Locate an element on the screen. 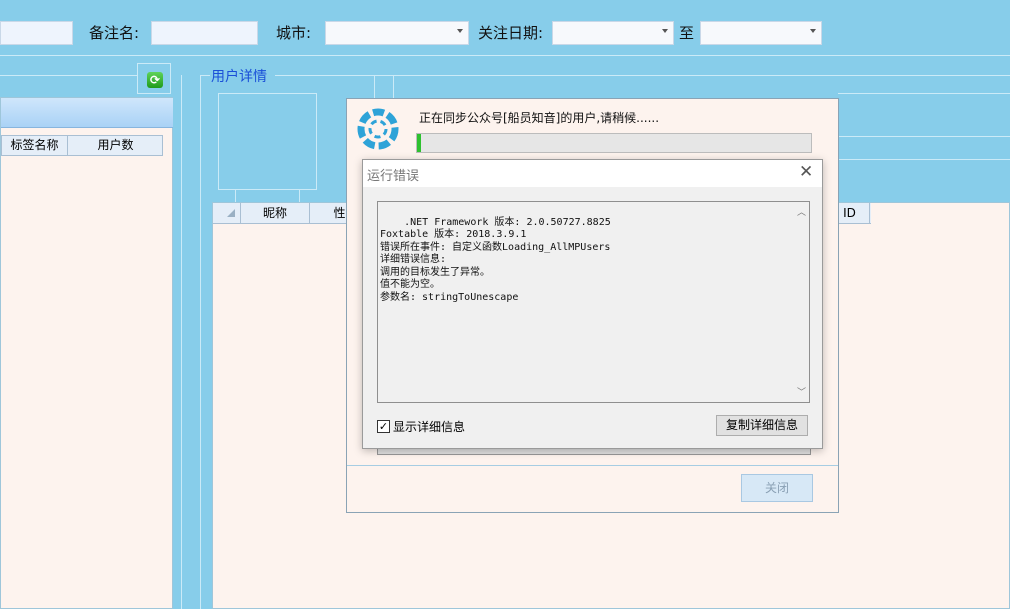 This screenshot has width=1010, height=609. row-selector-header is located at coordinates (227, 213).